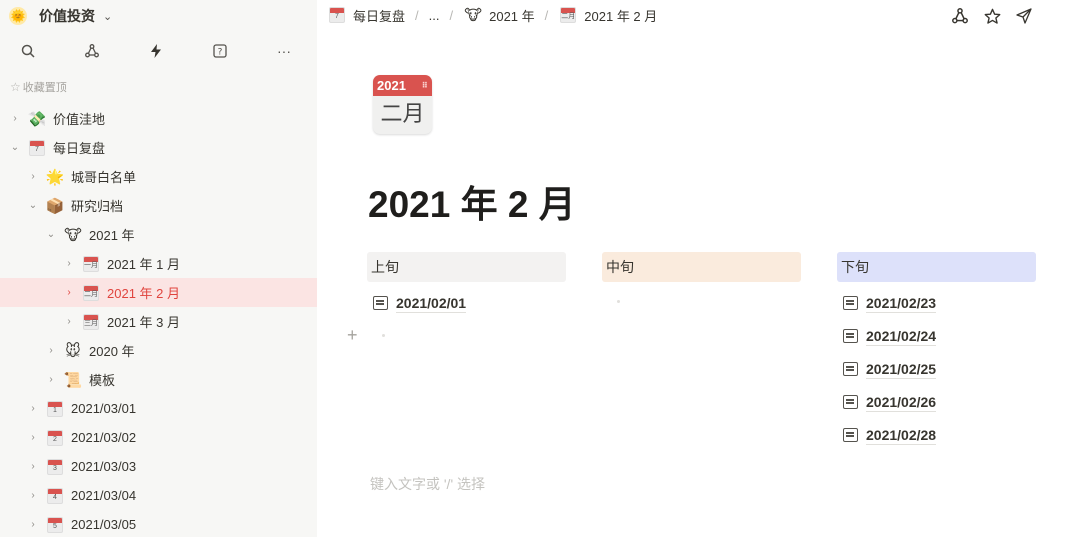 This screenshot has height=537, width=1080. I want to click on tree-item-2021-03-03: › 3 2021/03/03, so click(158, 466).